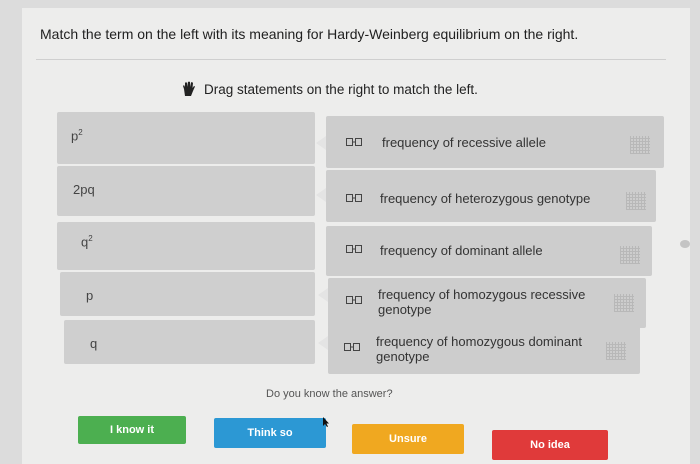 This screenshot has height=464, width=700. I want to click on term-label: p2, so click(77, 136).